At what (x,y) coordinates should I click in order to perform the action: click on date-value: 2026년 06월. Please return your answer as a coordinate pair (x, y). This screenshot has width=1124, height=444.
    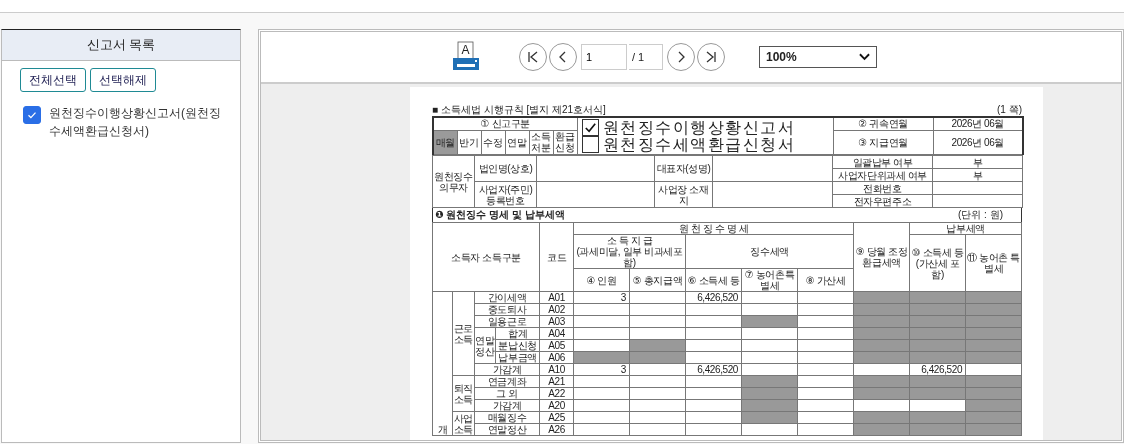
    Looking at the image, I should click on (978, 124).